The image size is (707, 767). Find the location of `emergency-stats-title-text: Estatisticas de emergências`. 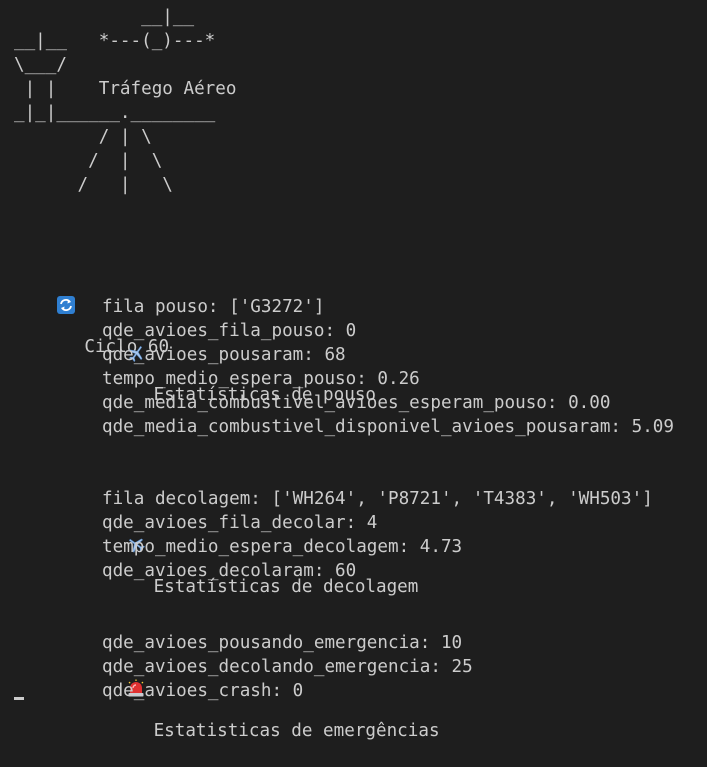

emergency-stats-title-text: Estatisticas de emergências is located at coordinates (296, 731).